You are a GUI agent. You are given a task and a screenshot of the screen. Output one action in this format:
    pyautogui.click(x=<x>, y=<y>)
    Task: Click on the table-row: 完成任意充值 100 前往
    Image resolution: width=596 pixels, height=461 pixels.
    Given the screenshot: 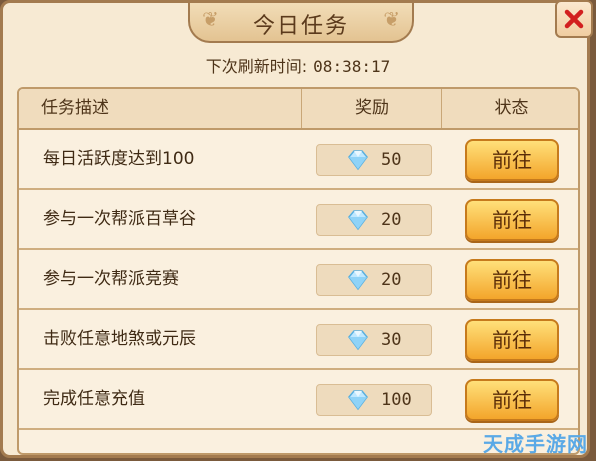 What is the action you would take?
    pyautogui.click(x=298, y=400)
    